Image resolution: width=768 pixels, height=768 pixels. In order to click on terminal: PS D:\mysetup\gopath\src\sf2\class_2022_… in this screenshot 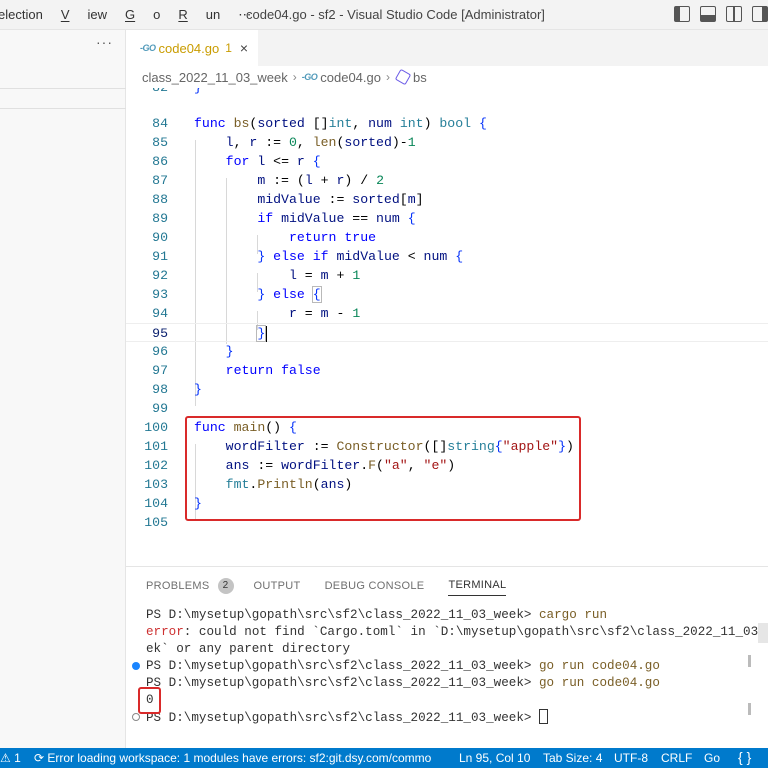, I will do `click(447, 666)`.